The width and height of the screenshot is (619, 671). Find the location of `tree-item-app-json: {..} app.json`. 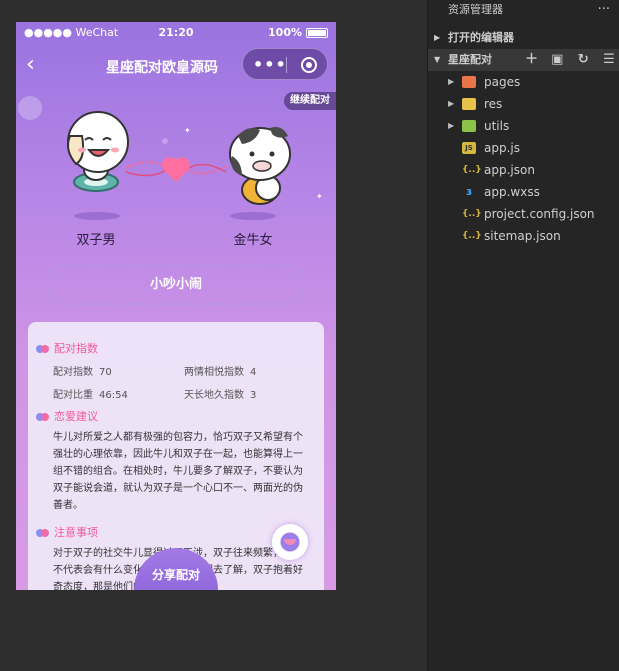

tree-item-app-json: {..} app.json is located at coordinates (523, 170).